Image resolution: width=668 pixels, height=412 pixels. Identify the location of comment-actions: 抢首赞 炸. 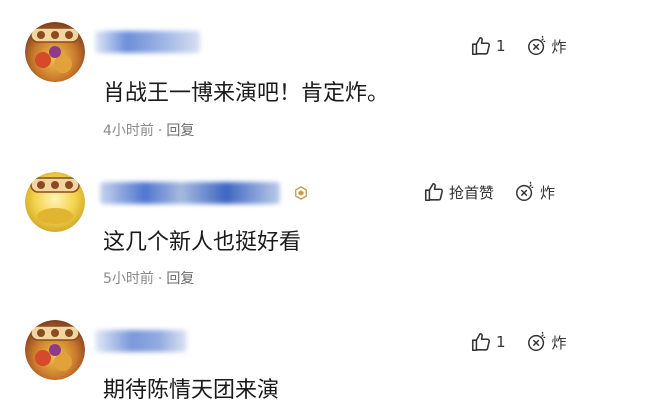
(489, 192).